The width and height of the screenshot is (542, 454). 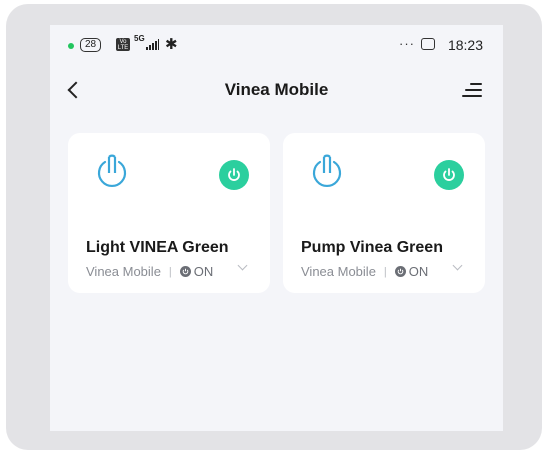 I want to click on bluetooth-icon: ✱, so click(x=171, y=44).